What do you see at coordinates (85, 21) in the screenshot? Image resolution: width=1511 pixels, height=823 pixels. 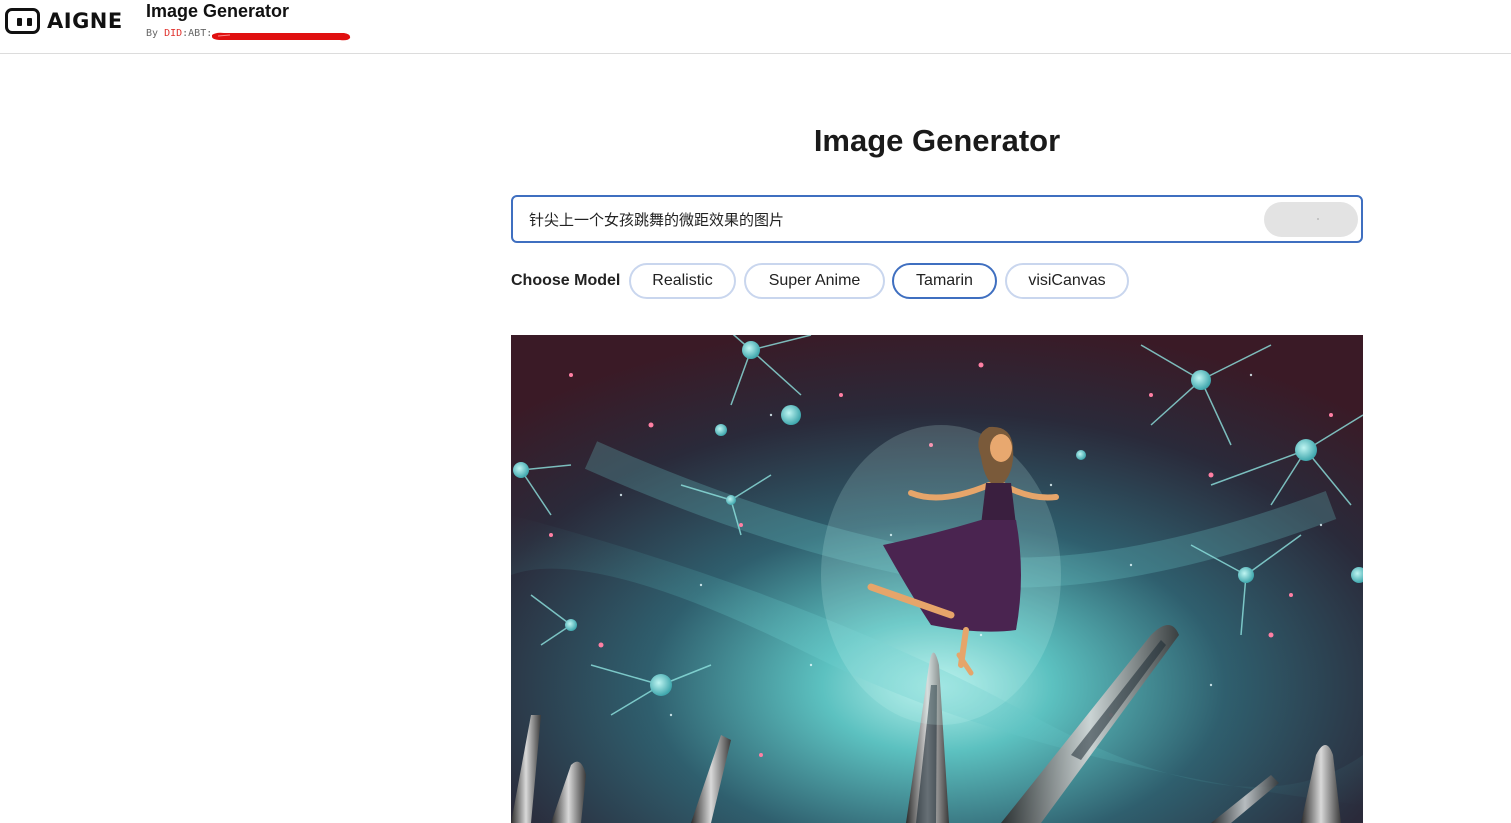 I see `logo-text: AIGNE` at bounding box center [85, 21].